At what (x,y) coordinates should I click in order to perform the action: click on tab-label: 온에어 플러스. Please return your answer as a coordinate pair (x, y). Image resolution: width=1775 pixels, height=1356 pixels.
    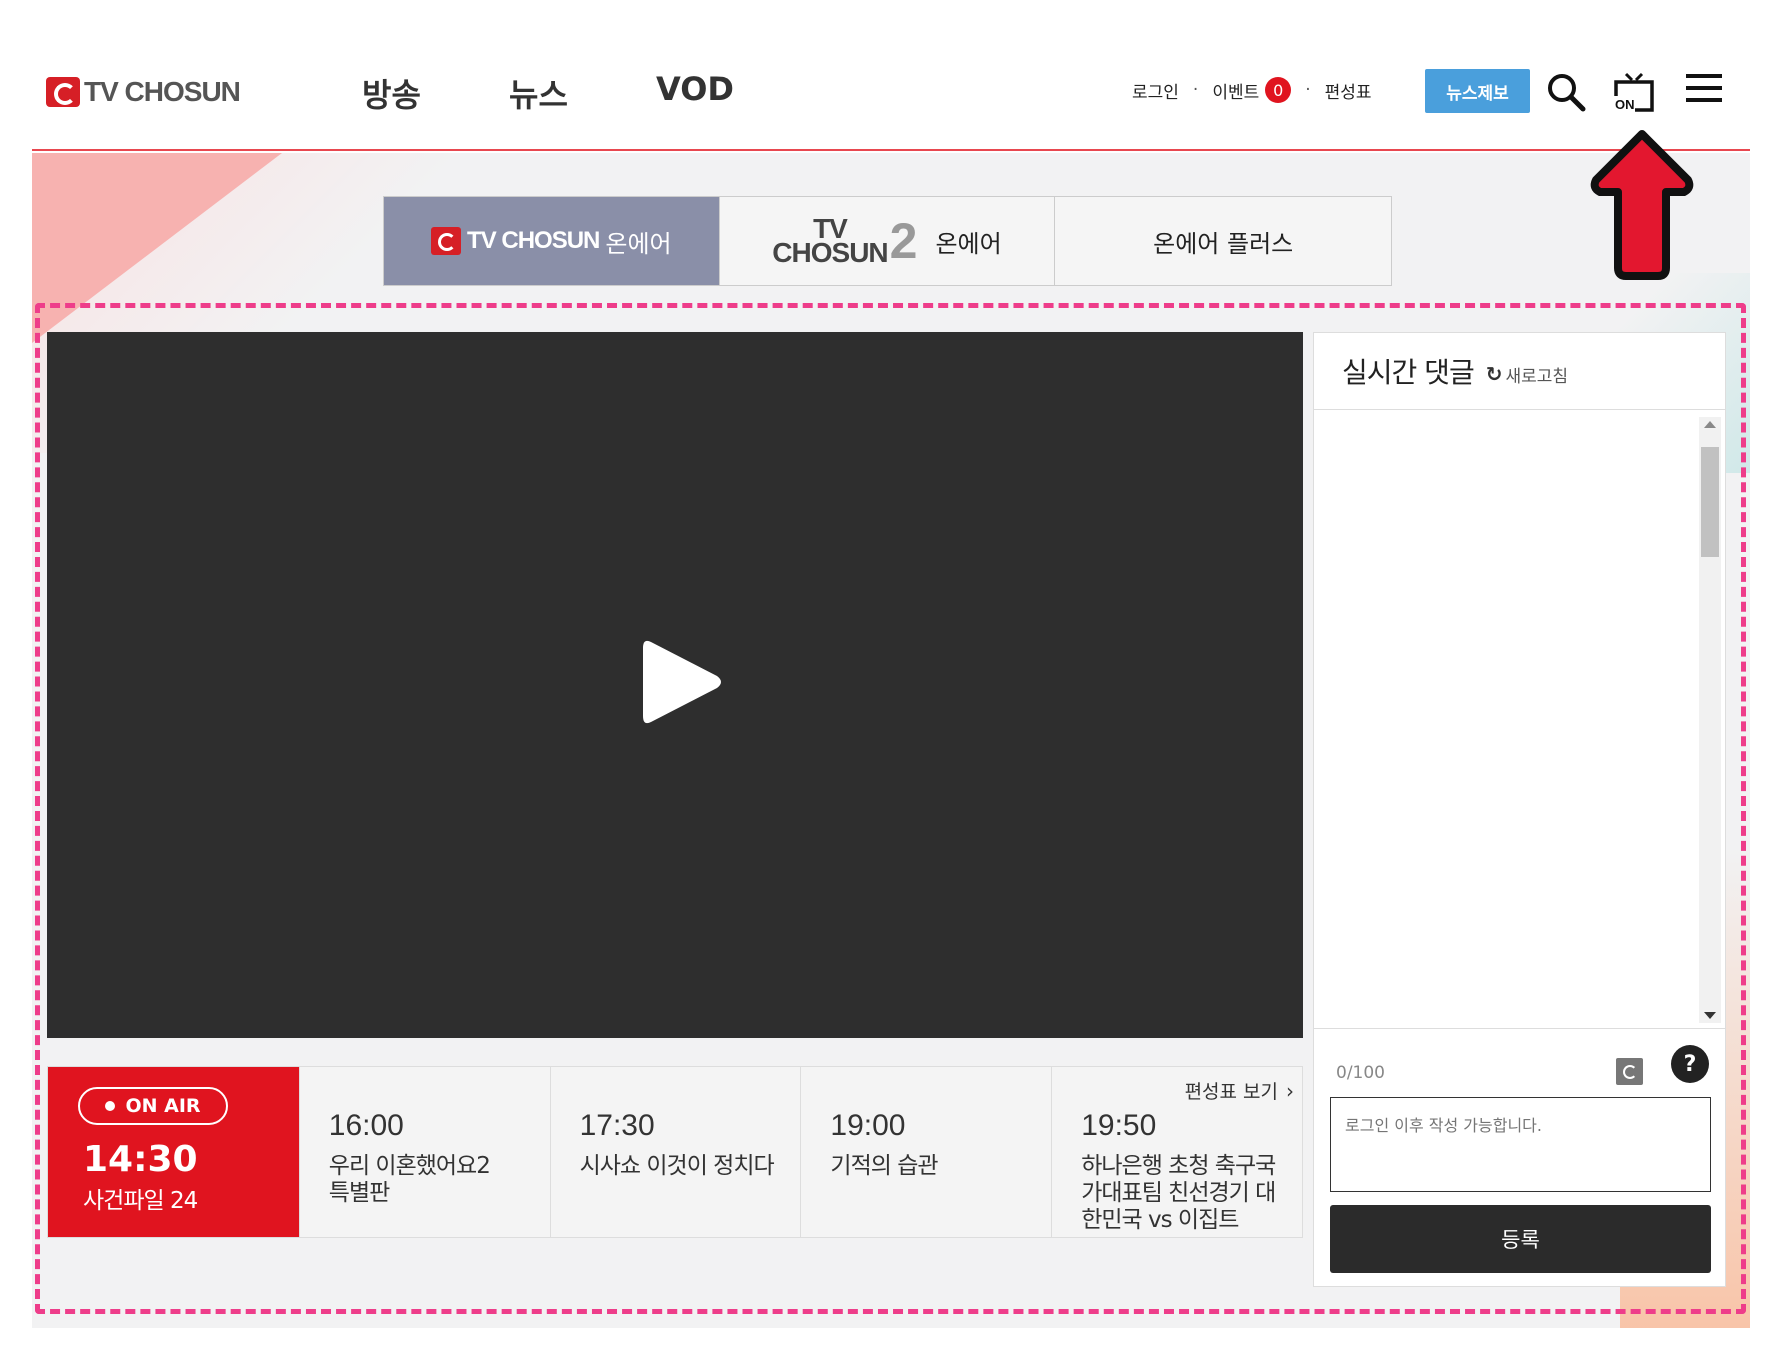
    Looking at the image, I should click on (1223, 243).